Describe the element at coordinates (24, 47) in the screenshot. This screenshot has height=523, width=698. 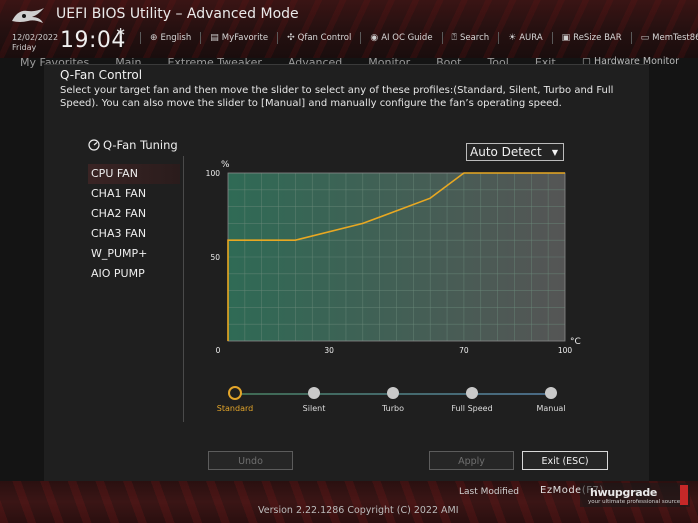
I see `day-text: Friday` at that location.